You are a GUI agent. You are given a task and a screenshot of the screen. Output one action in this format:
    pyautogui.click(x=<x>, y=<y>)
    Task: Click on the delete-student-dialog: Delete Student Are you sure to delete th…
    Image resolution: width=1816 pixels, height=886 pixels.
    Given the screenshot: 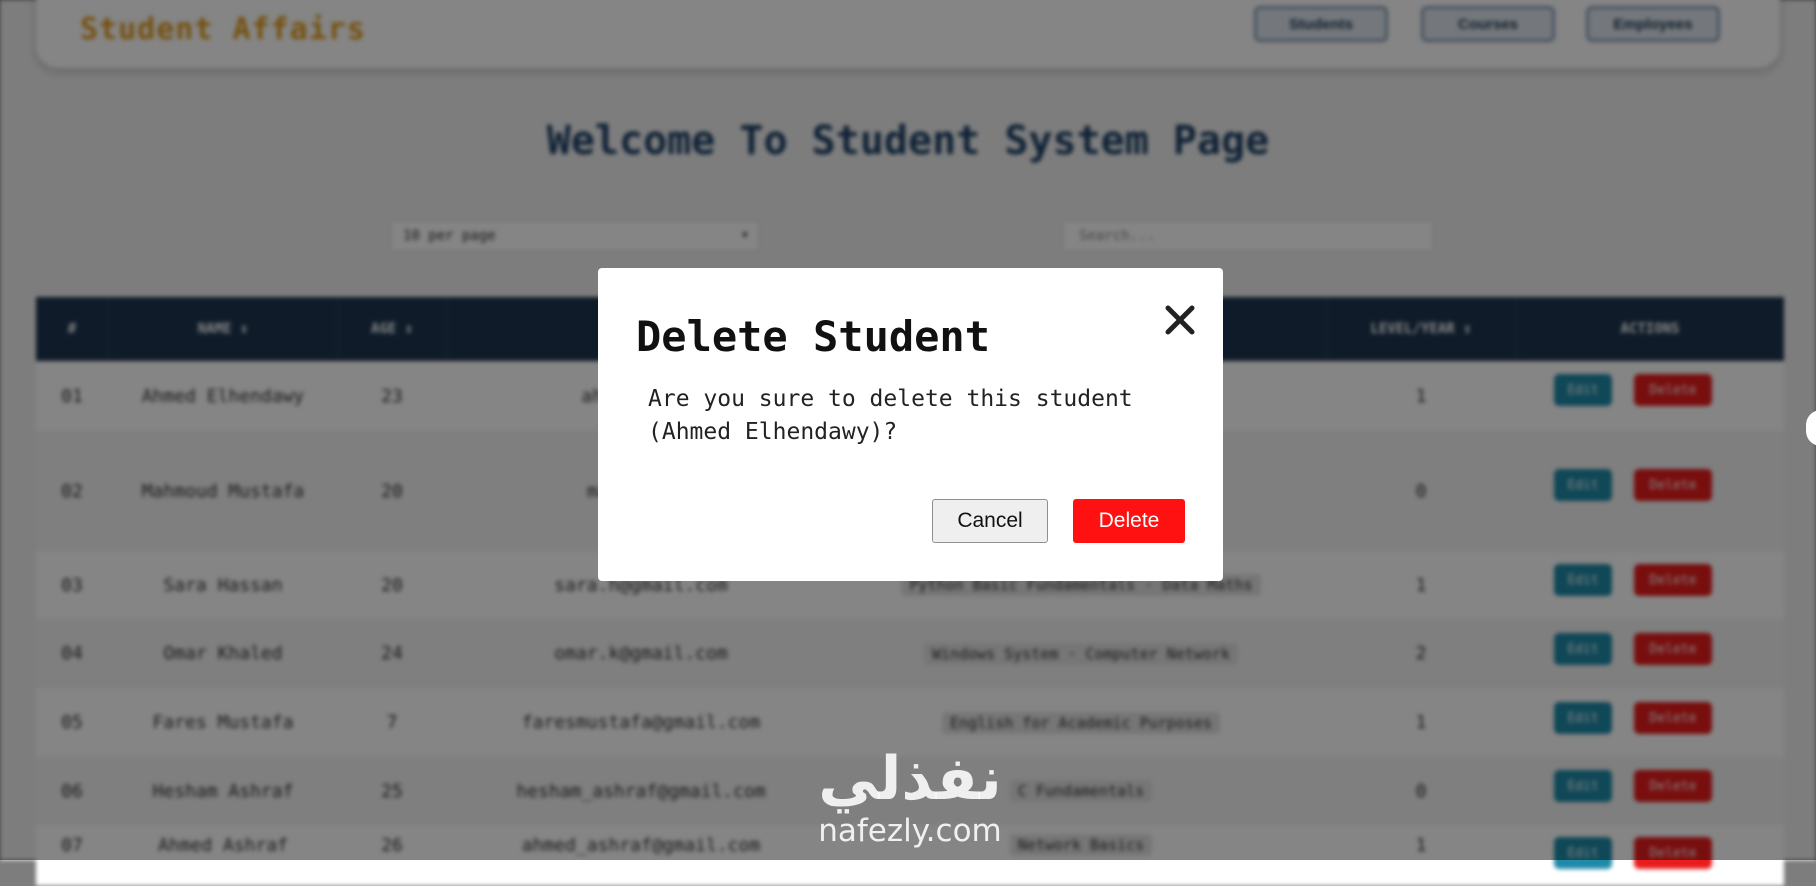 What is the action you would take?
    pyautogui.click(x=910, y=424)
    